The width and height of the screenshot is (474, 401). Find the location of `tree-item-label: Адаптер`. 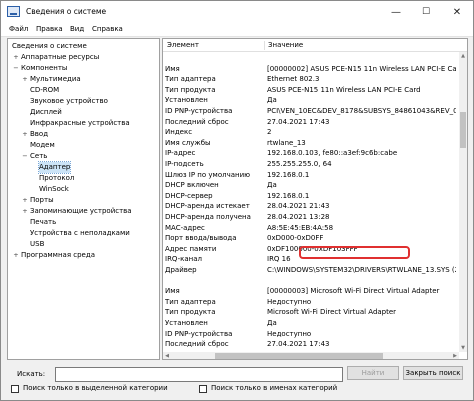

tree-item-label: Адаптер is located at coordinates (55, 167).